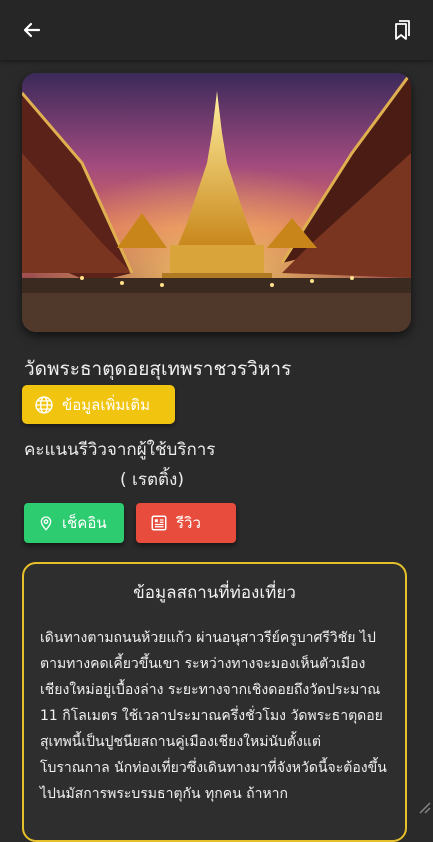 This screenshot has width=433, height=842. Describe the element at coordinates (44, 404) in the screenshot. I see `globe-icon` at that location.